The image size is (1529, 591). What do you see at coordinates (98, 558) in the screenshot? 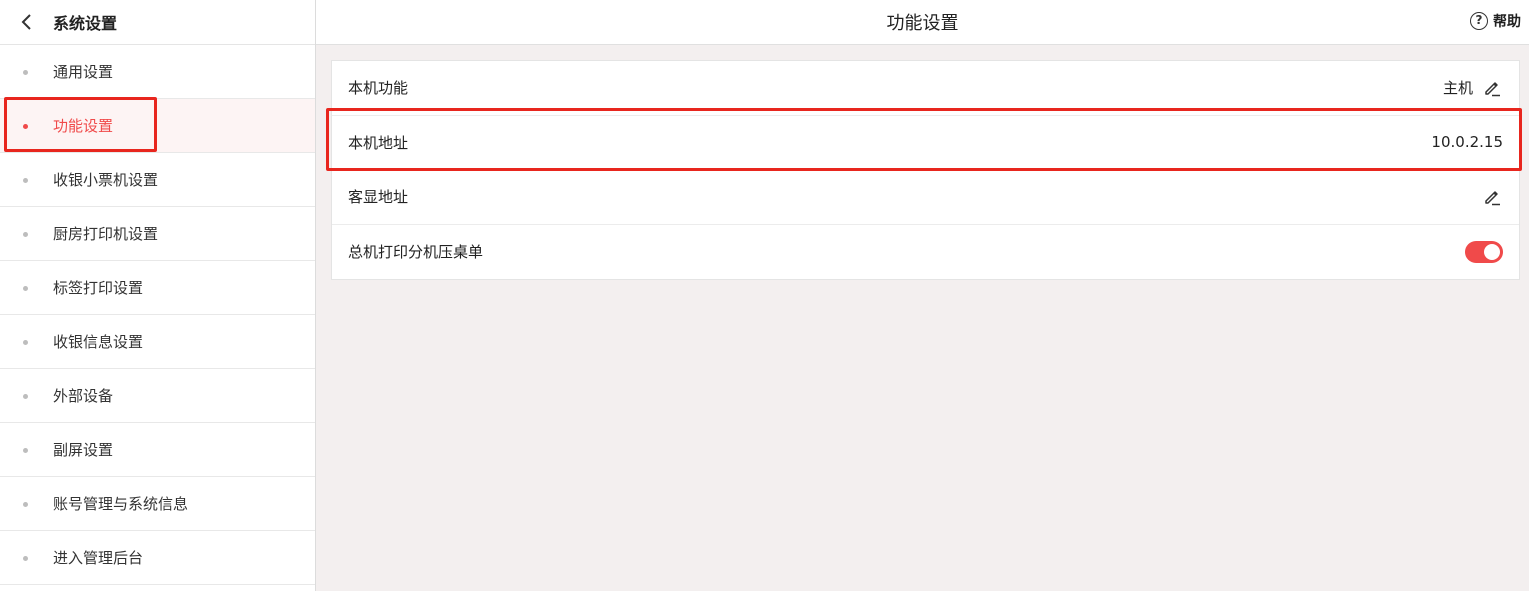
I see `sidebar-item-label: 进入管理后台` at bounding box center [98, 558].